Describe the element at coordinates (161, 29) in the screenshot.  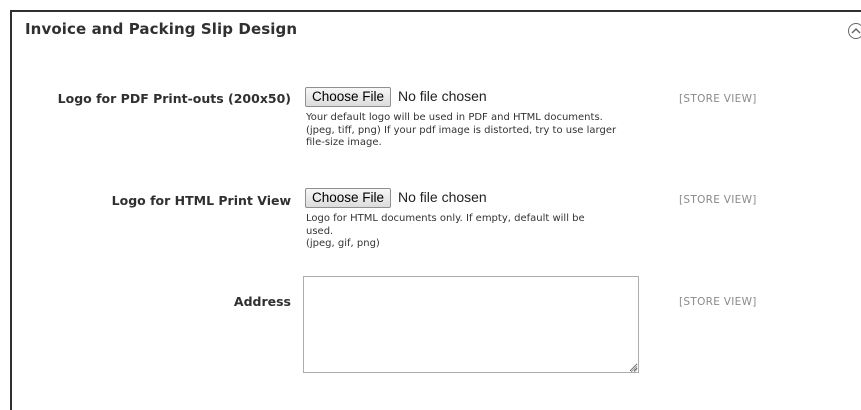
I see `section-title: Invoice and Packing Slip Design` at that location.